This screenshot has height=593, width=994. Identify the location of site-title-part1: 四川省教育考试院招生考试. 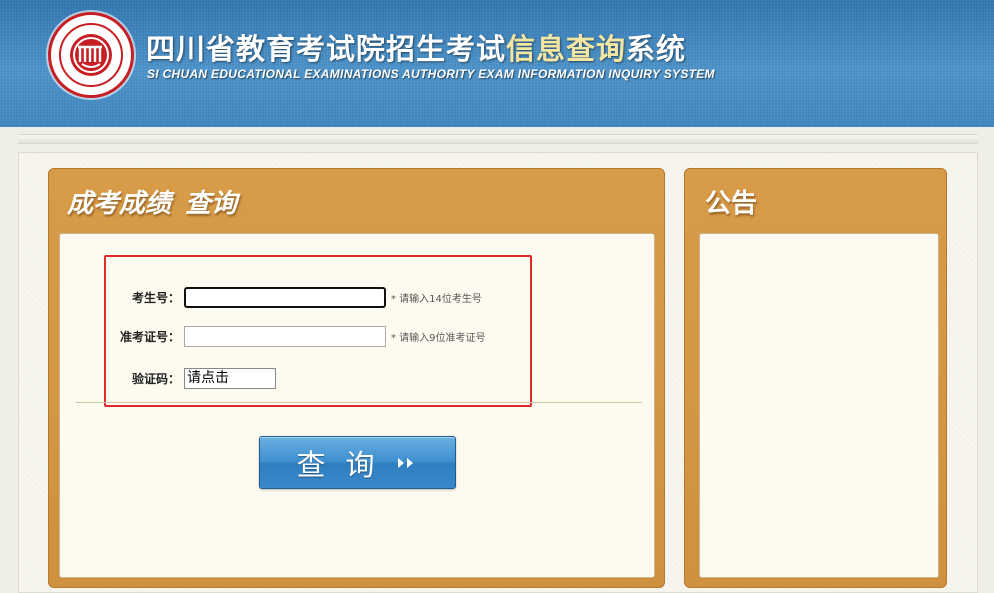
(326, 49).